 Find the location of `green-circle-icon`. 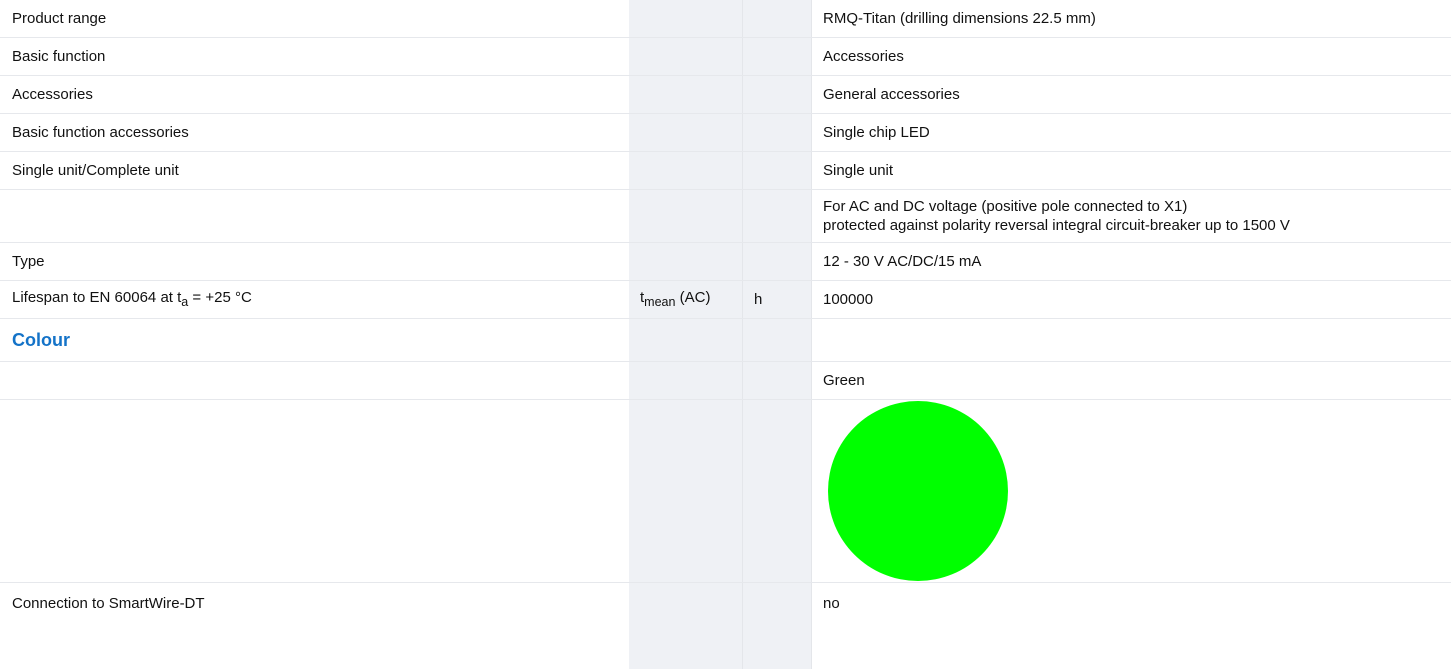

green-circle-icon is located at coordinates (918, 491).